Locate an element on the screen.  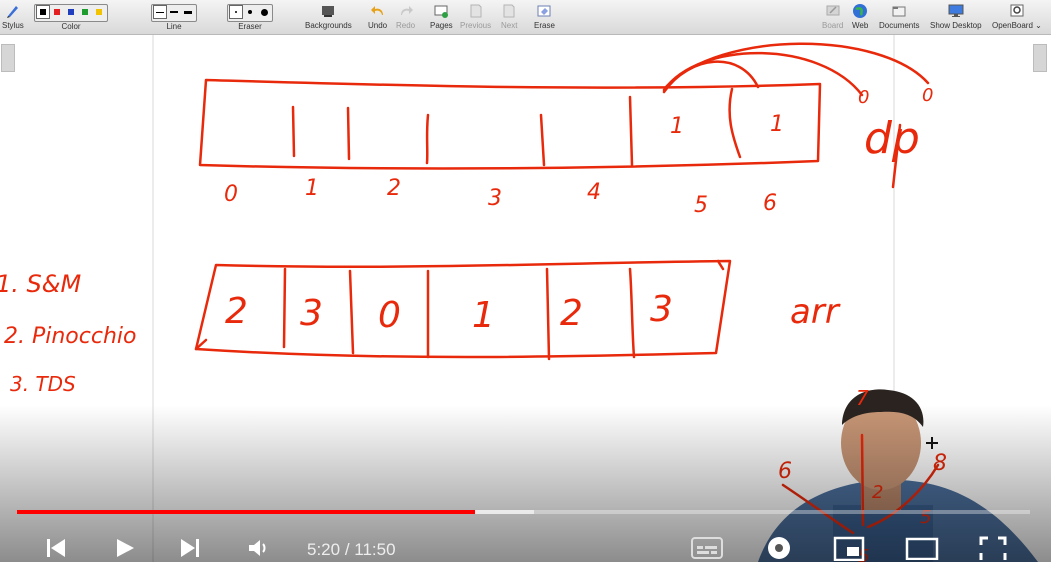
previous-button: Previous is located at coordinates (475, 17).